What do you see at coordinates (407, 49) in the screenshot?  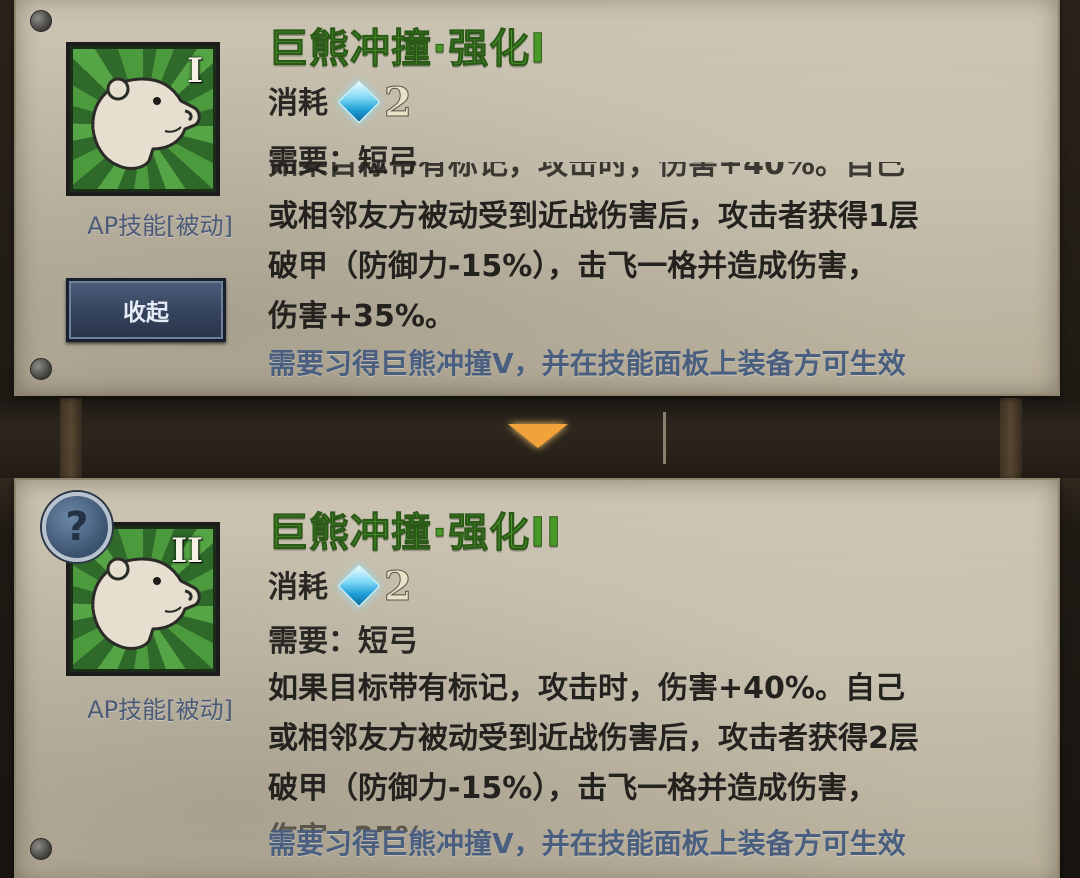 I see `skill-title: 巨熊冲撞·强化I` at bounding box center [407, 49].